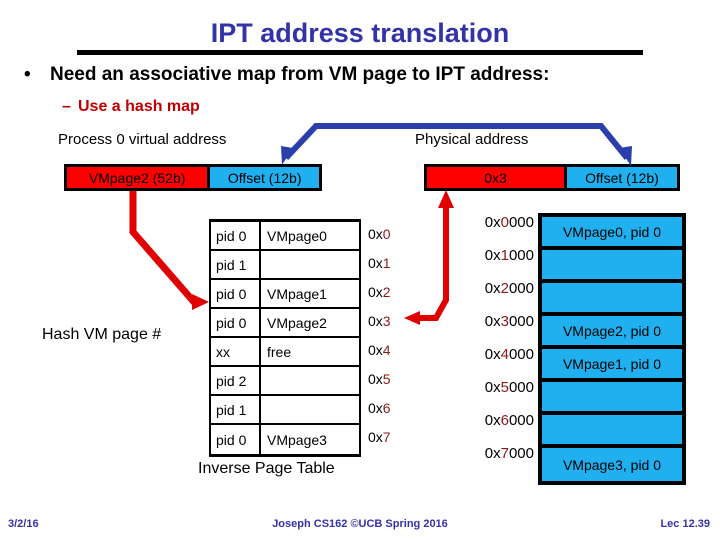 The width and height of the screenshot is (720, 540). Describe the element at coordinates (169, 250) in the screenshot. I see `arrow-hash-lookup-red` at that location.